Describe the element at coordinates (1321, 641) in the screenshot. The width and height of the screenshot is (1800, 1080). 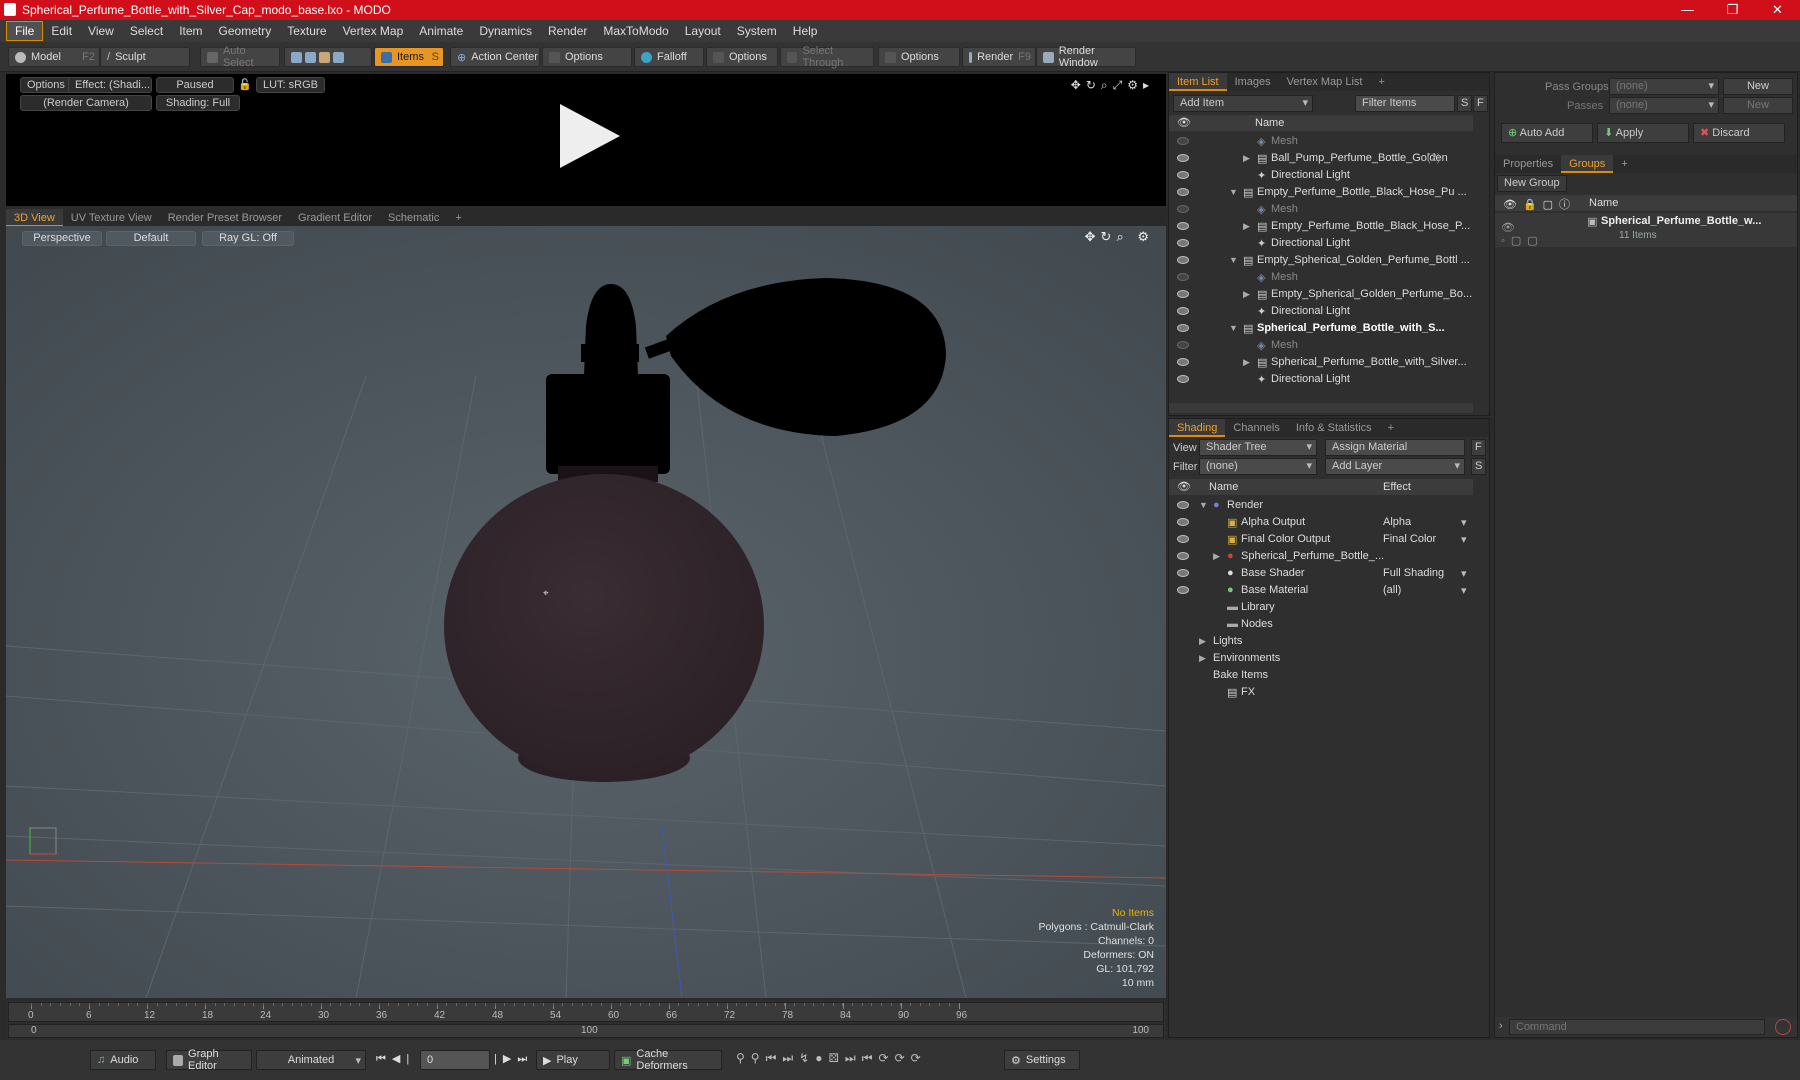
I see `shader-tree-row: ▶ Lights` at that location.